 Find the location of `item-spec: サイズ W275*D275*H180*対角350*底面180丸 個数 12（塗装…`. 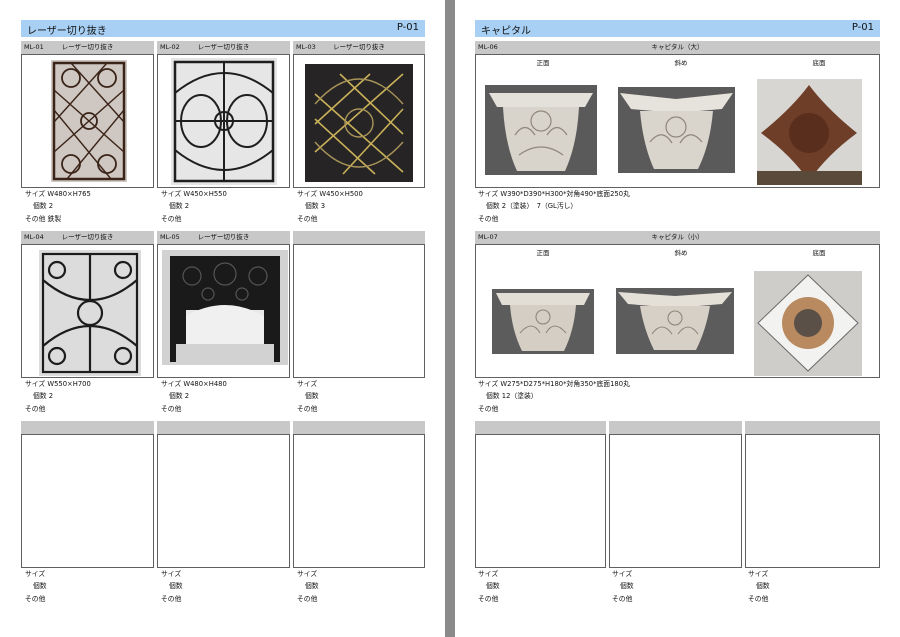

item-spec: サイズ W275*D275*H180*対角350*底面180丸 個数 12（塗装… is located at coordinates (554, 396).